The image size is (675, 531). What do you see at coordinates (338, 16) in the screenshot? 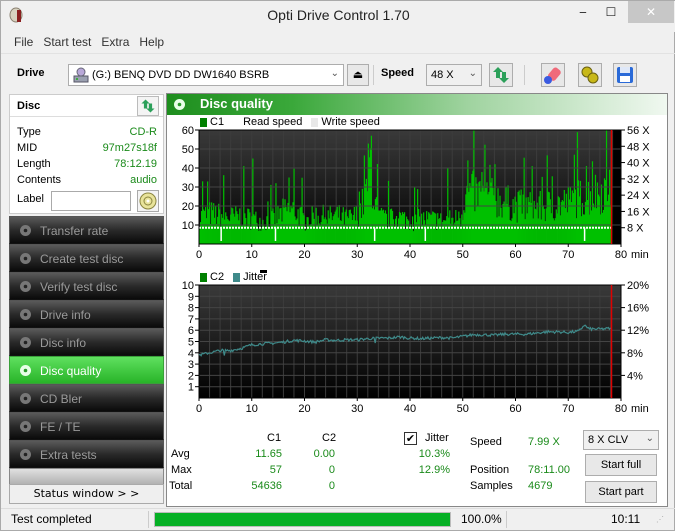
I see `title-bar: Opti Drive Control 1.70 ‒ ☐ ✕` at bounding box center [338, 16].